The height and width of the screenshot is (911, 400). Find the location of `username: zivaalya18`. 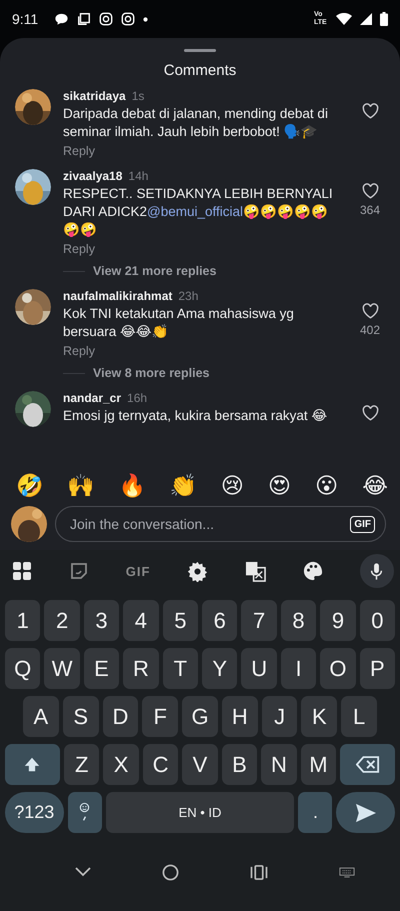

username: zivaalya18 is located at coordinates (92, 176).